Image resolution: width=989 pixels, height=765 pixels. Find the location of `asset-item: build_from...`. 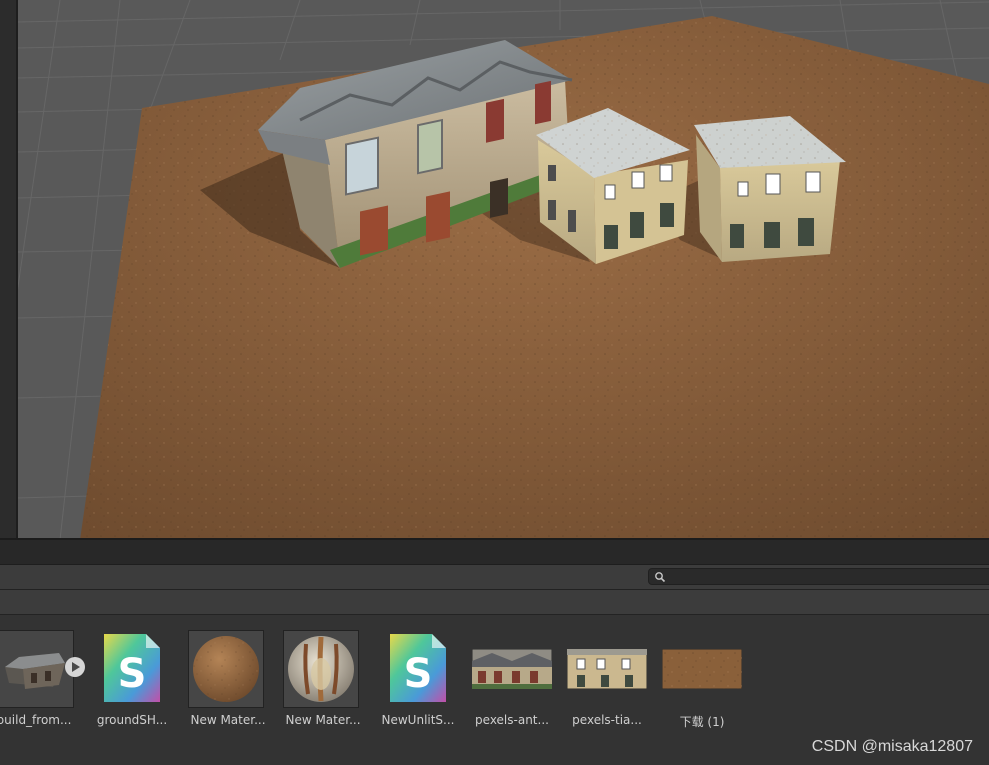

asset-item: build_from... is located at coordinates (42, 680).